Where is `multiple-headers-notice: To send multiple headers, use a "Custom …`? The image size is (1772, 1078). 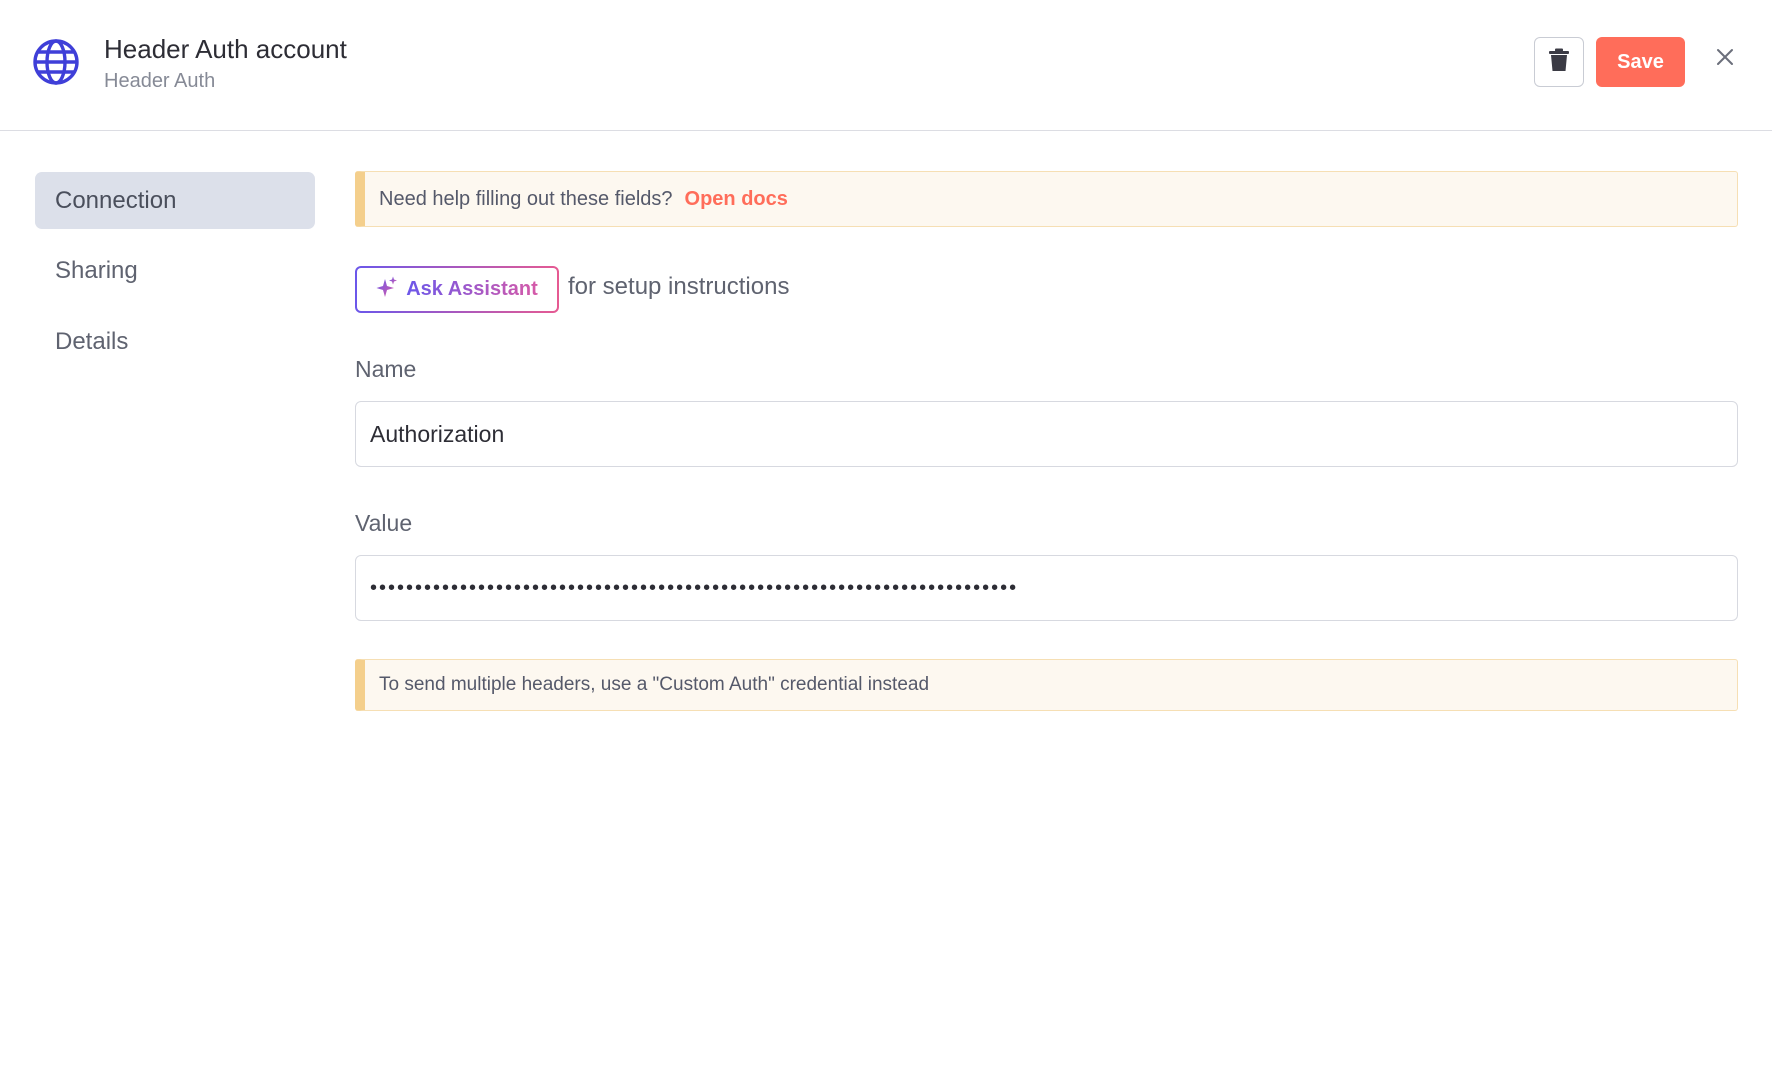
multiple-headers-notice: To send multiple headers, use a "Custom … is located at coordinates (1046, 685).